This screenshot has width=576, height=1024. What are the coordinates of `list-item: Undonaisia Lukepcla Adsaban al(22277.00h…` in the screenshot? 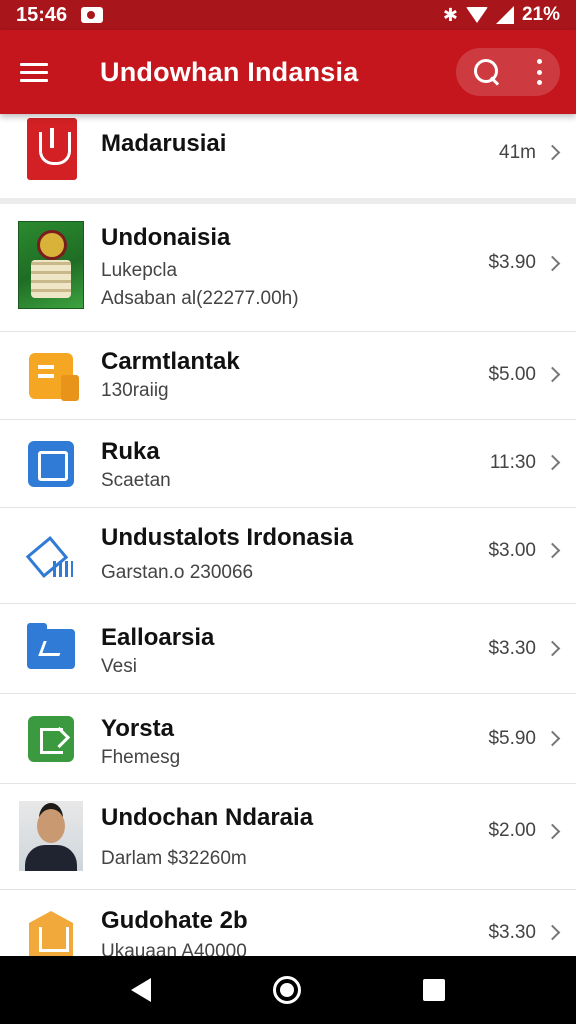 It's located at (288, 268).